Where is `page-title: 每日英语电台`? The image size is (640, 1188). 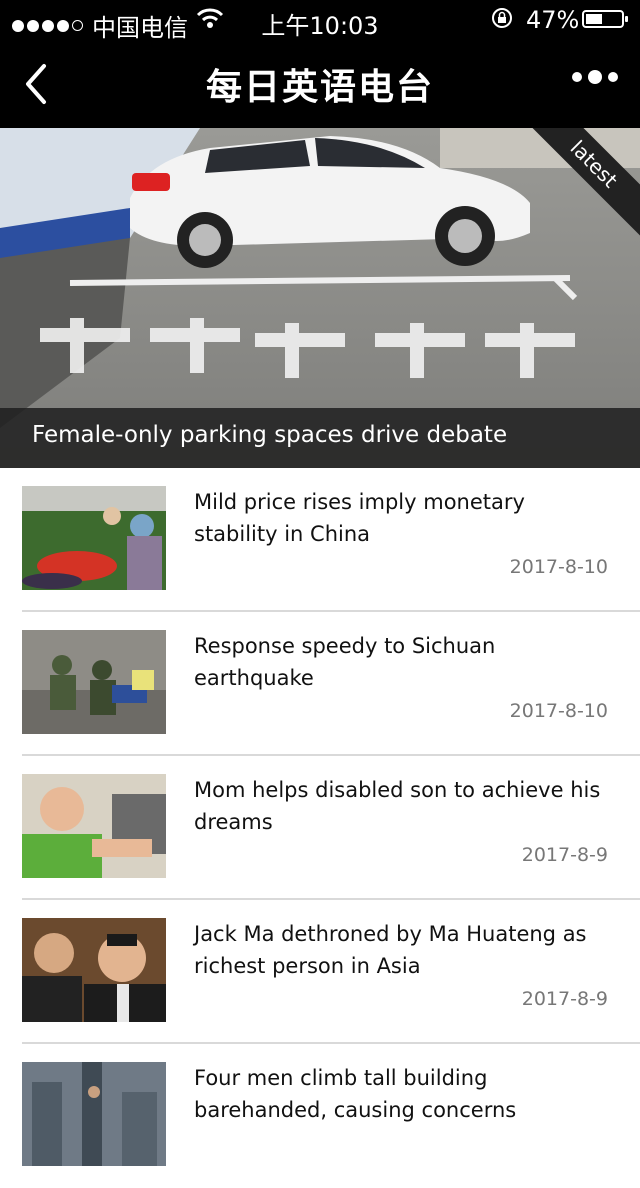 page-title: 每日英语电台 is located at coordinates (319, 87).